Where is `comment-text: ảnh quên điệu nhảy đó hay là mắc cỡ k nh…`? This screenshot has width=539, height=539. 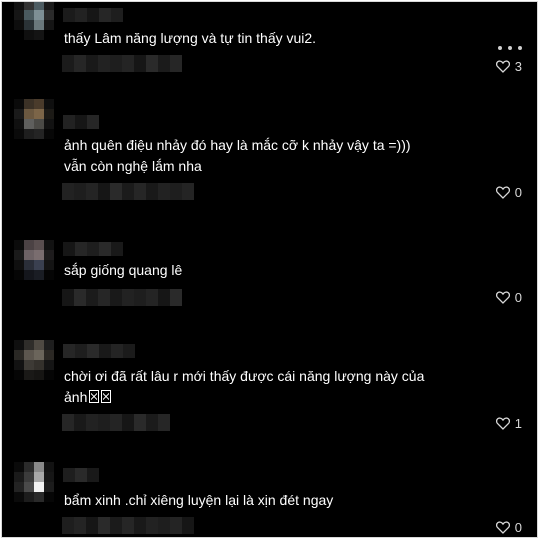
comment-text: ảnh quên điệu nhảy đó hay là mắc cỡ k nh… is located at coordinates (237, 155).